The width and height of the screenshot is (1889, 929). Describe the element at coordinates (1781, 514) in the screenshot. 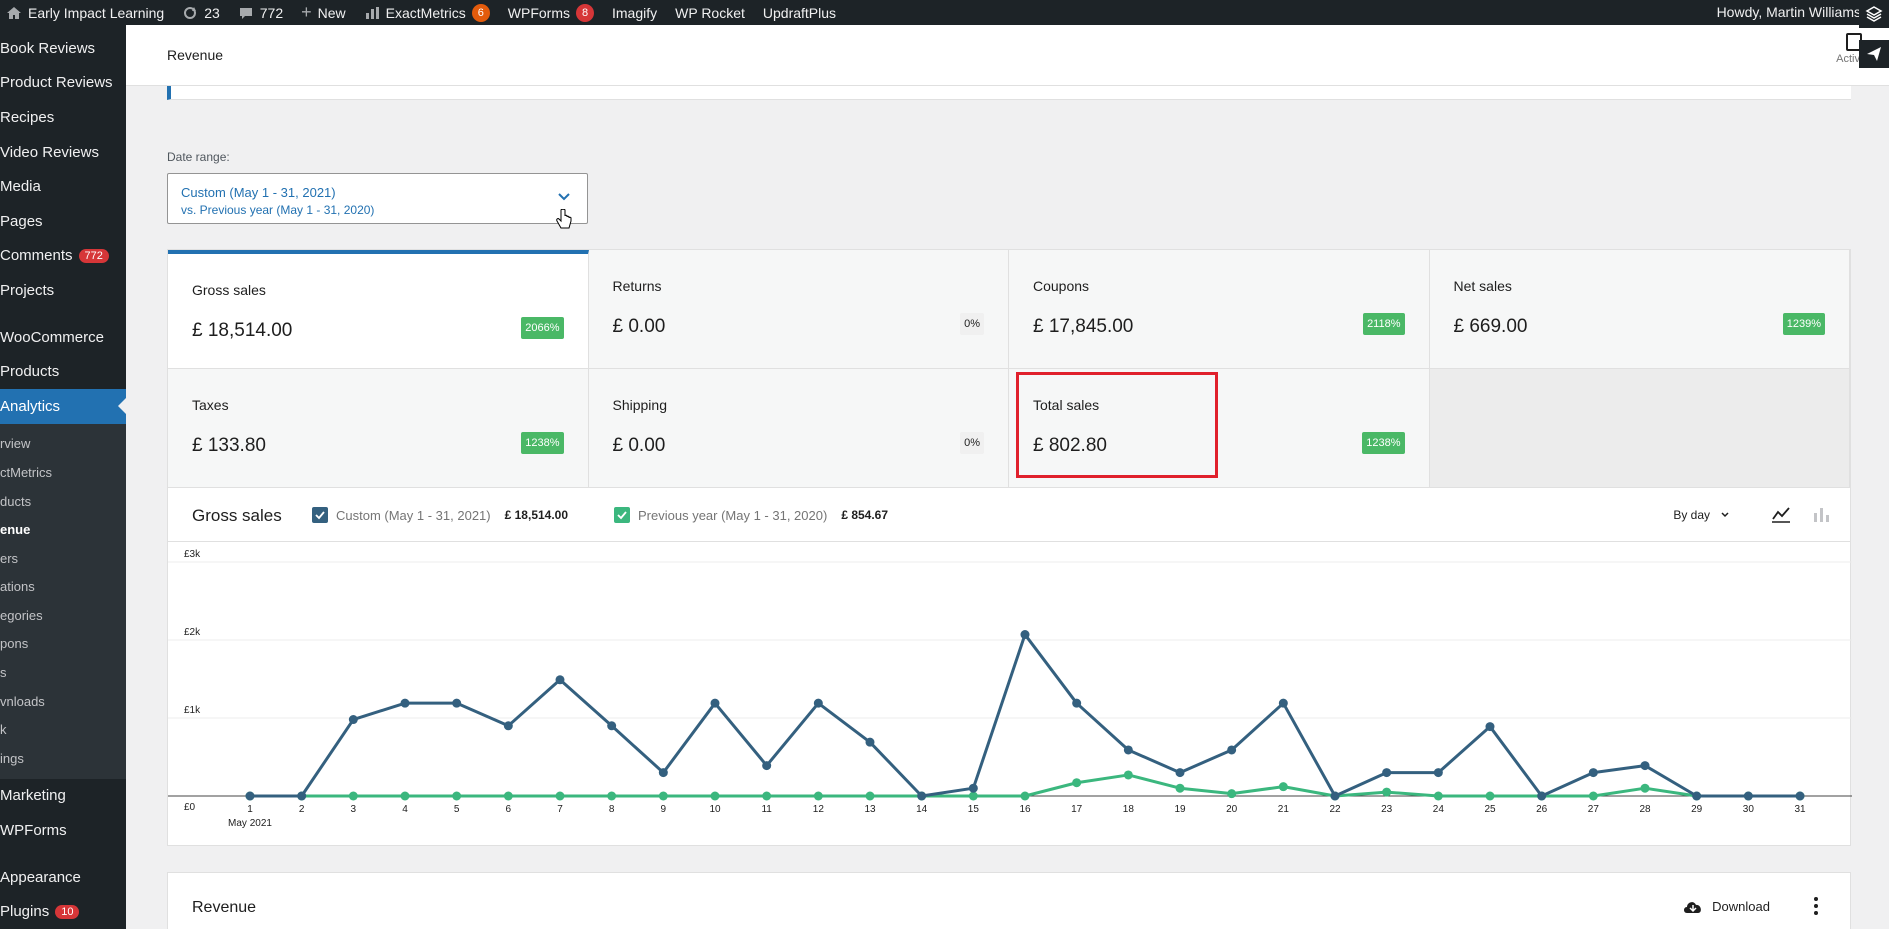

I see `line-chart-icon` at that location.